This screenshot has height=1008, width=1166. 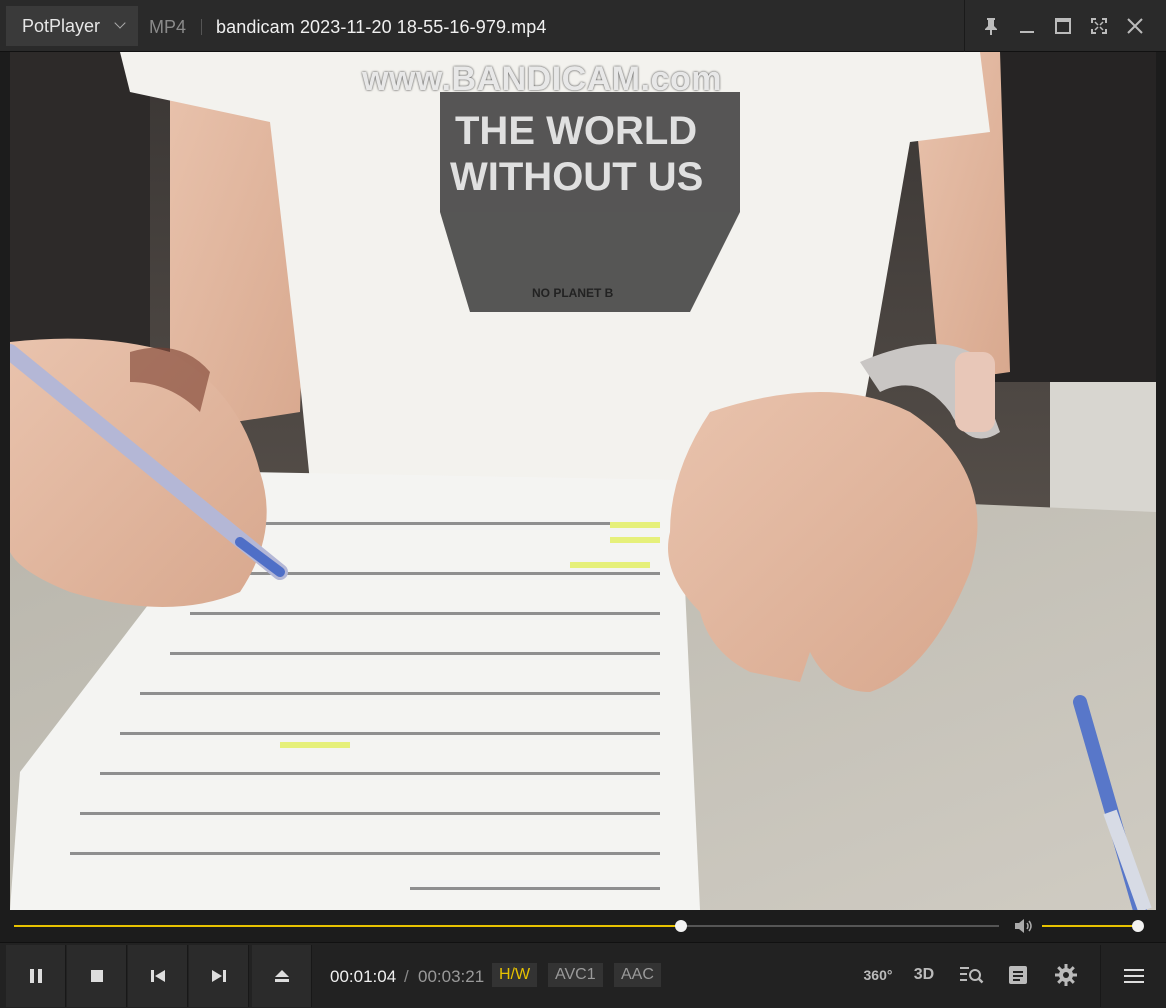 I want to click on eject-button, so click(x=282, y=976).